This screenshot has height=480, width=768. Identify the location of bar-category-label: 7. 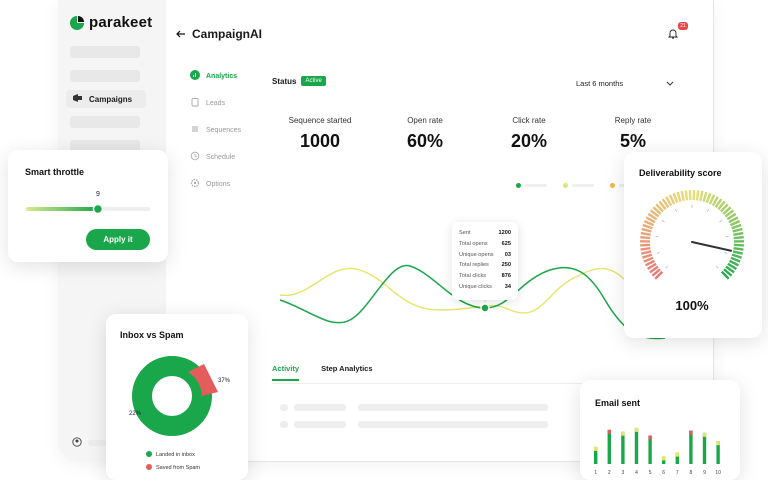
(677, 473).